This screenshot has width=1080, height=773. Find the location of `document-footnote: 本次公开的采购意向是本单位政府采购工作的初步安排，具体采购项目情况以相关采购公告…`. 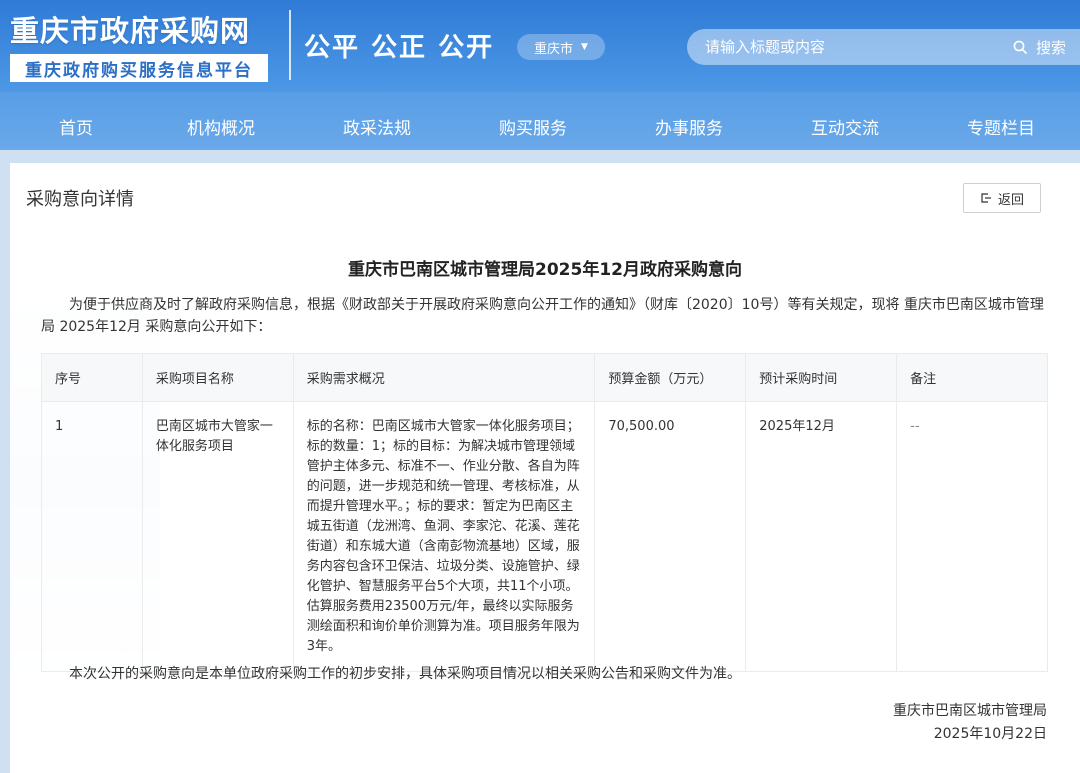

document-footnote: 本次公开的采购意向是本单位政府采购工作的初步安排，具体采购项目情况以相关采购公告… is located at coordinates (405, 674).